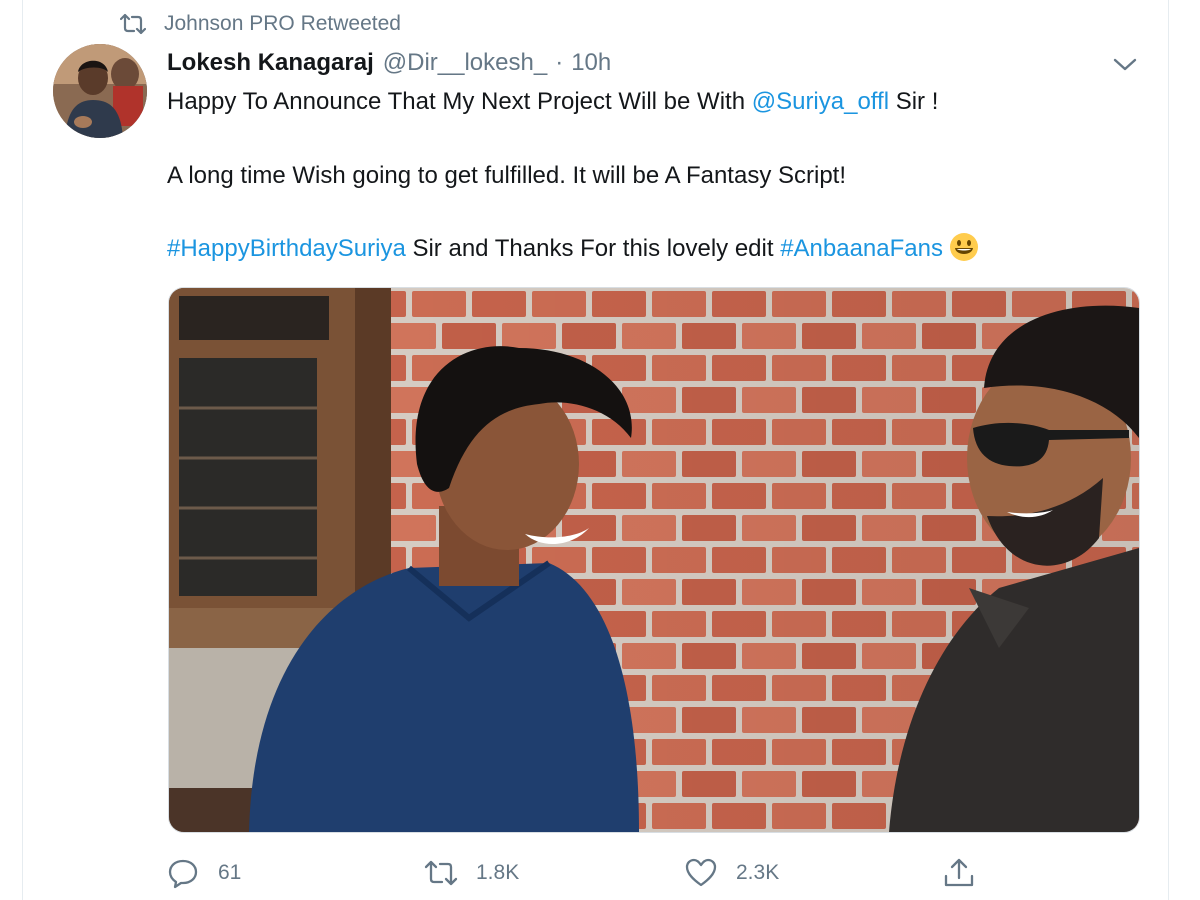 Image resolution: width=1200 pixels, height=900 pixels. I want to click on tweet-timestamp: 10h, so click(591, 63).